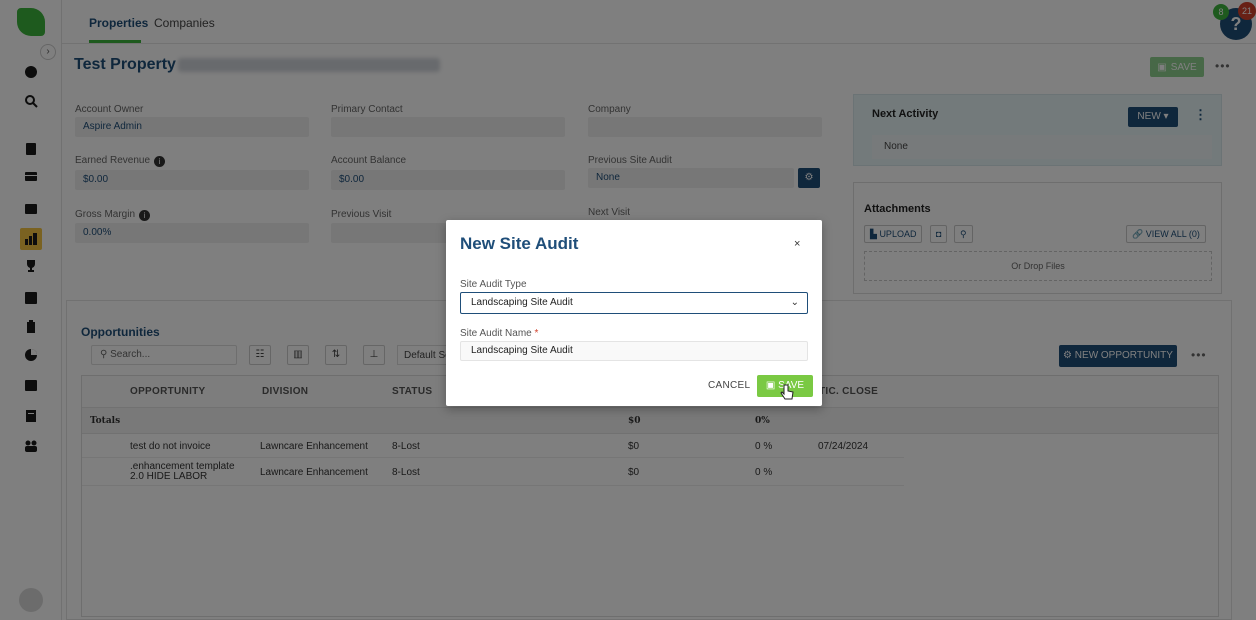  I want to click on site-audit-name-label: Site Audit Name *, so click(499, 333).